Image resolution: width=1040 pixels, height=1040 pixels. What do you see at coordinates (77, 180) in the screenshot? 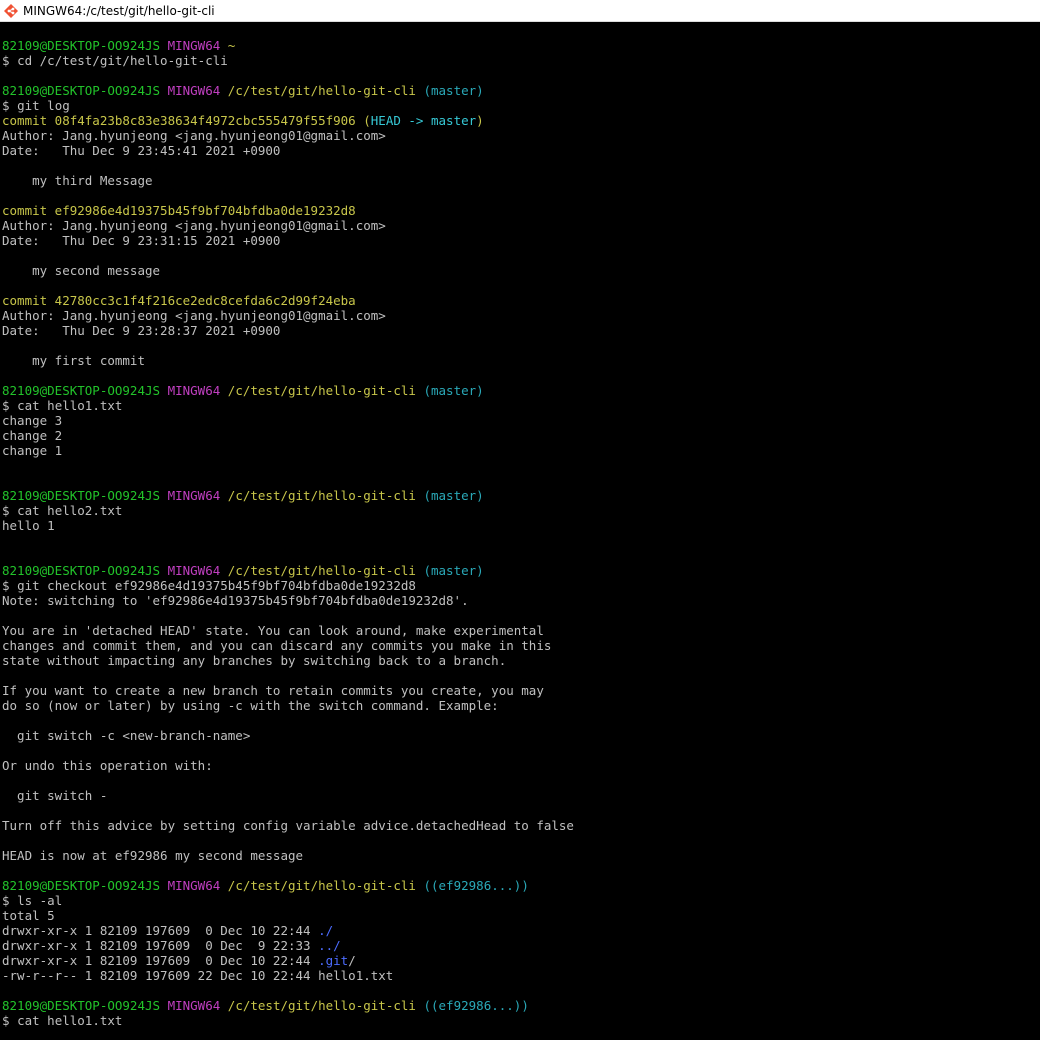
I see `commit-message: my third Message` at bounding box center [77, 180].